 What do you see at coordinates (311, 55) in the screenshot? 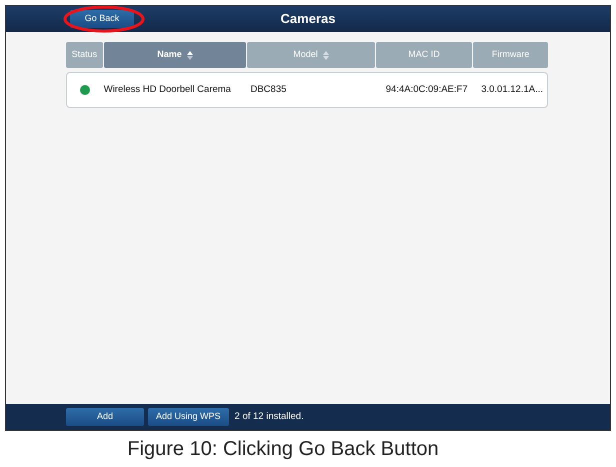
I see `column-header: Model` at bounding box center [311, 55].